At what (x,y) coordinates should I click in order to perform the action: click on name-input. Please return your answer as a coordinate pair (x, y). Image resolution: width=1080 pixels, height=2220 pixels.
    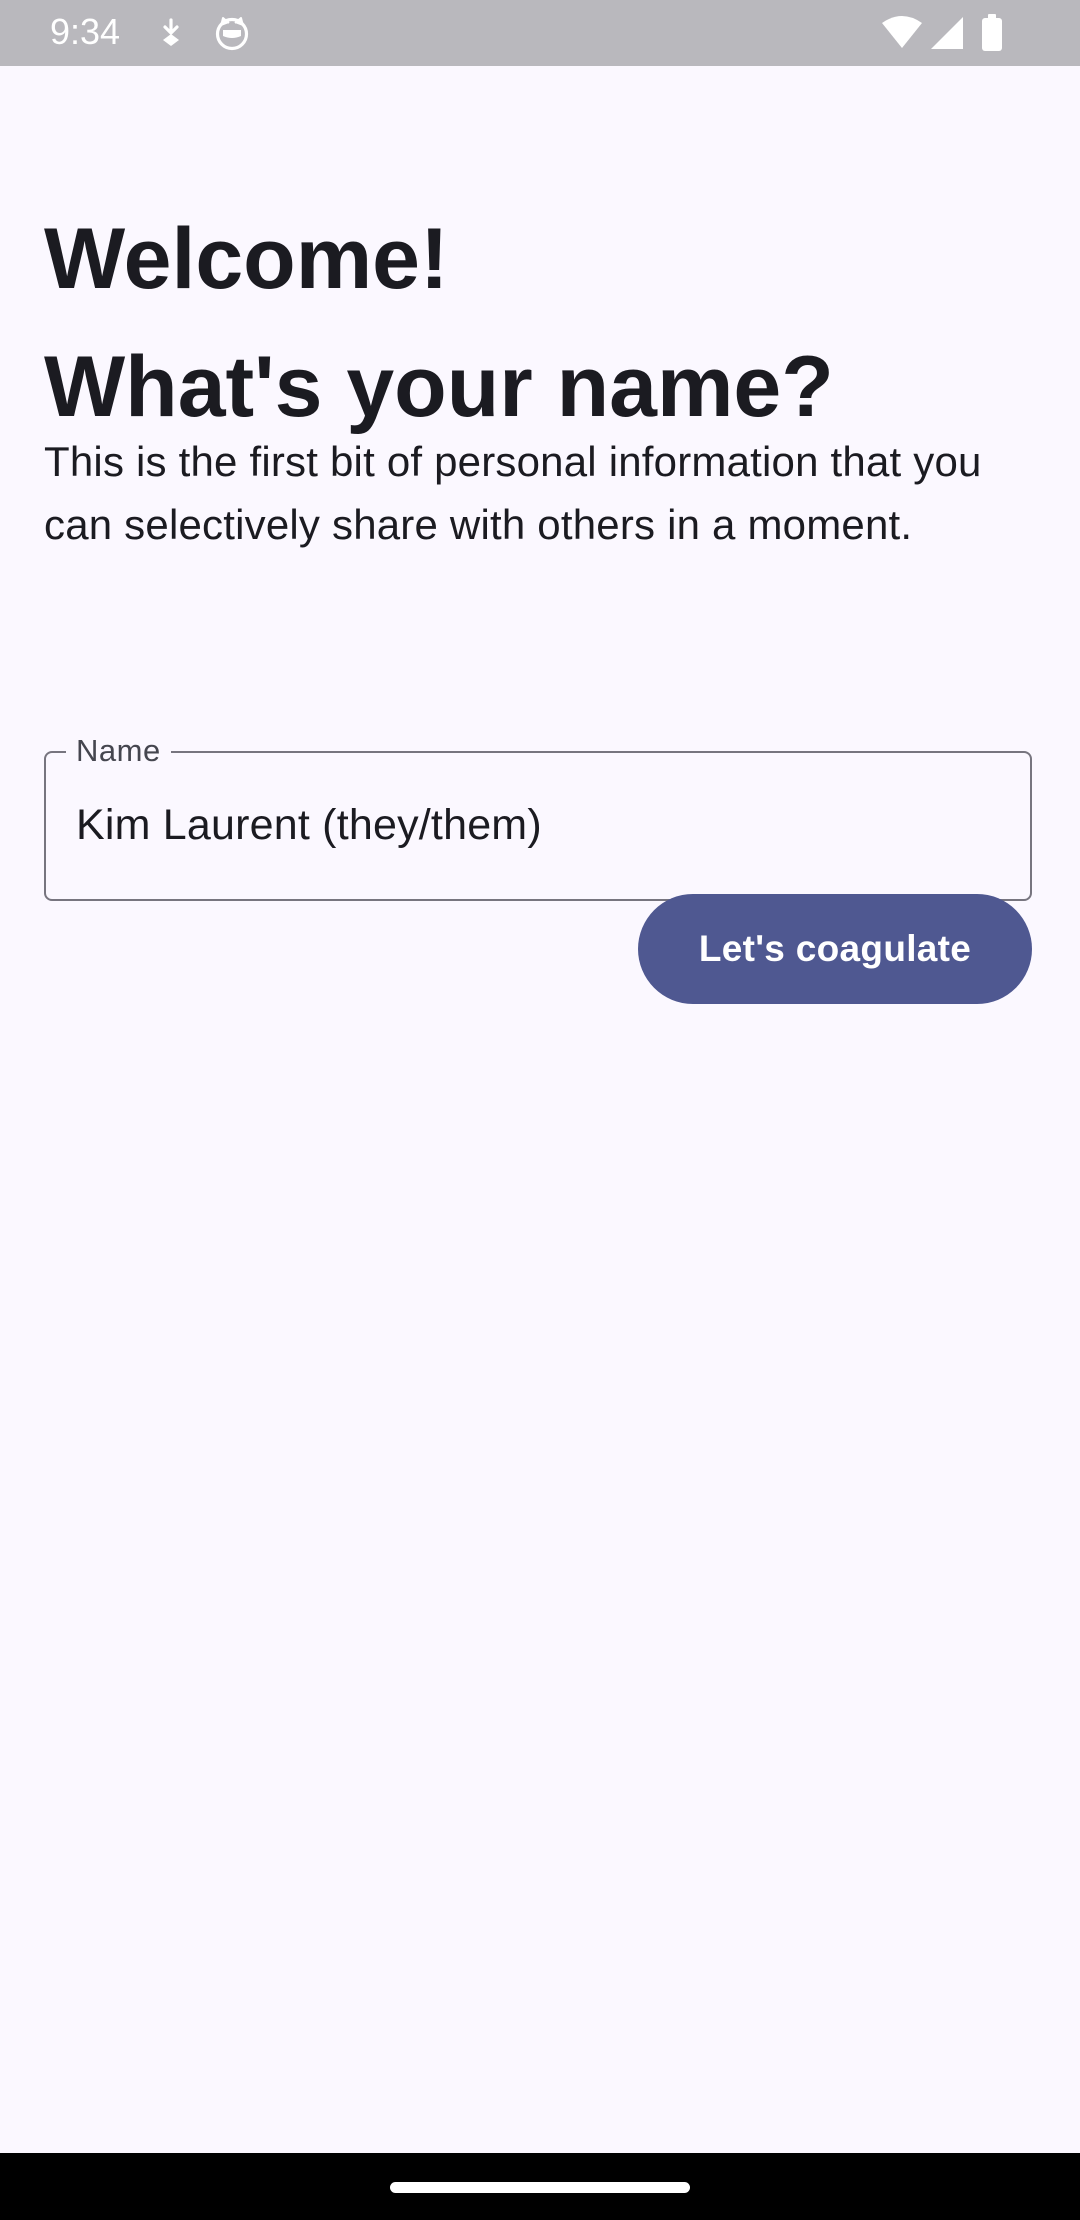
    Looking at the image, I should click on (536, 825).